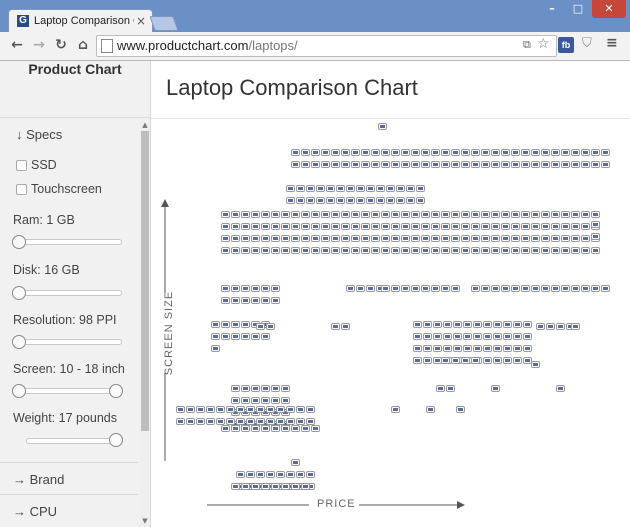 The height and width of the screenshot is (527, 630). Describe the element at coordinates (566, 45) in the screenshot. I see `facebook-icon: fb` at that location.